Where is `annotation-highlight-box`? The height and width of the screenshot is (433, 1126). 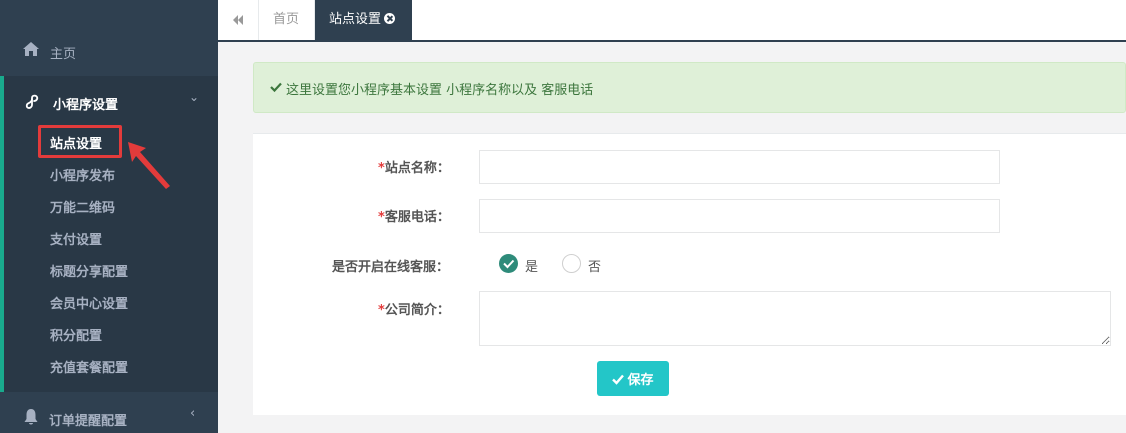 annotation-highlight-box is located at coordinates (80, 141).